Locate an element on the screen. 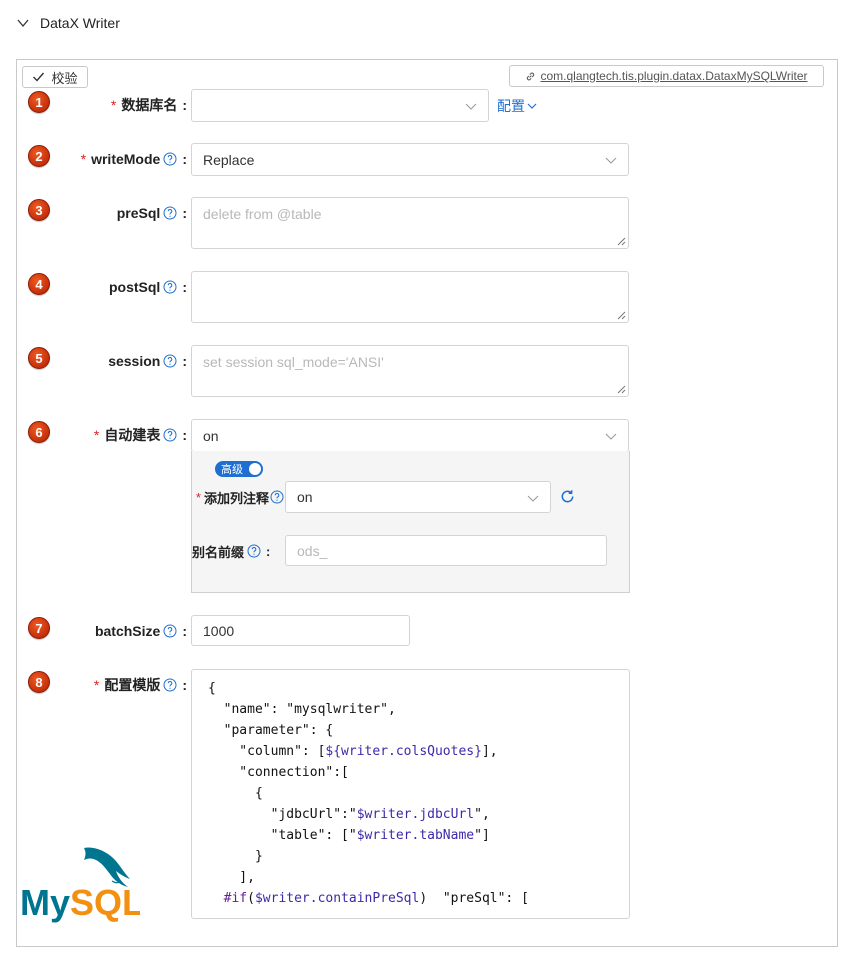  postsql-textarea is located at coordinates (410, 297).